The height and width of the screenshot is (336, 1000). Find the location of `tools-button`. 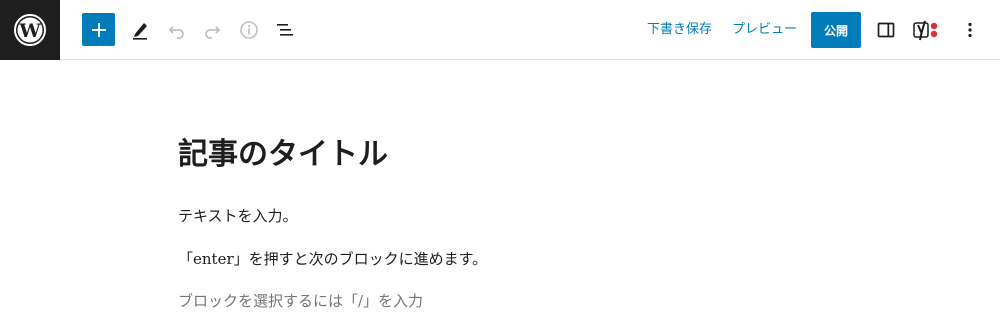

tools-button is located at coordinates (140, 30).